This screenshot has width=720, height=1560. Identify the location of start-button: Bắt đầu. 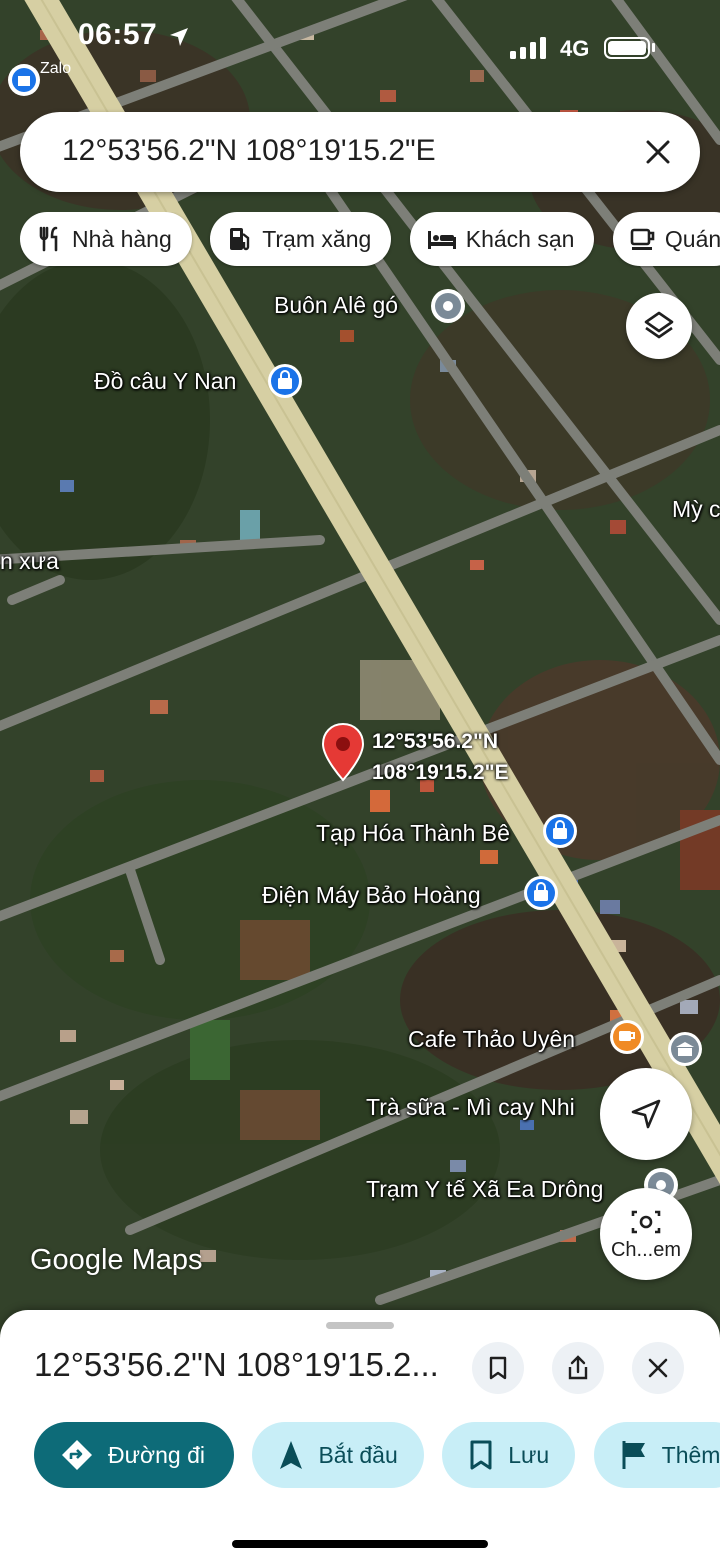
(338, 1455).